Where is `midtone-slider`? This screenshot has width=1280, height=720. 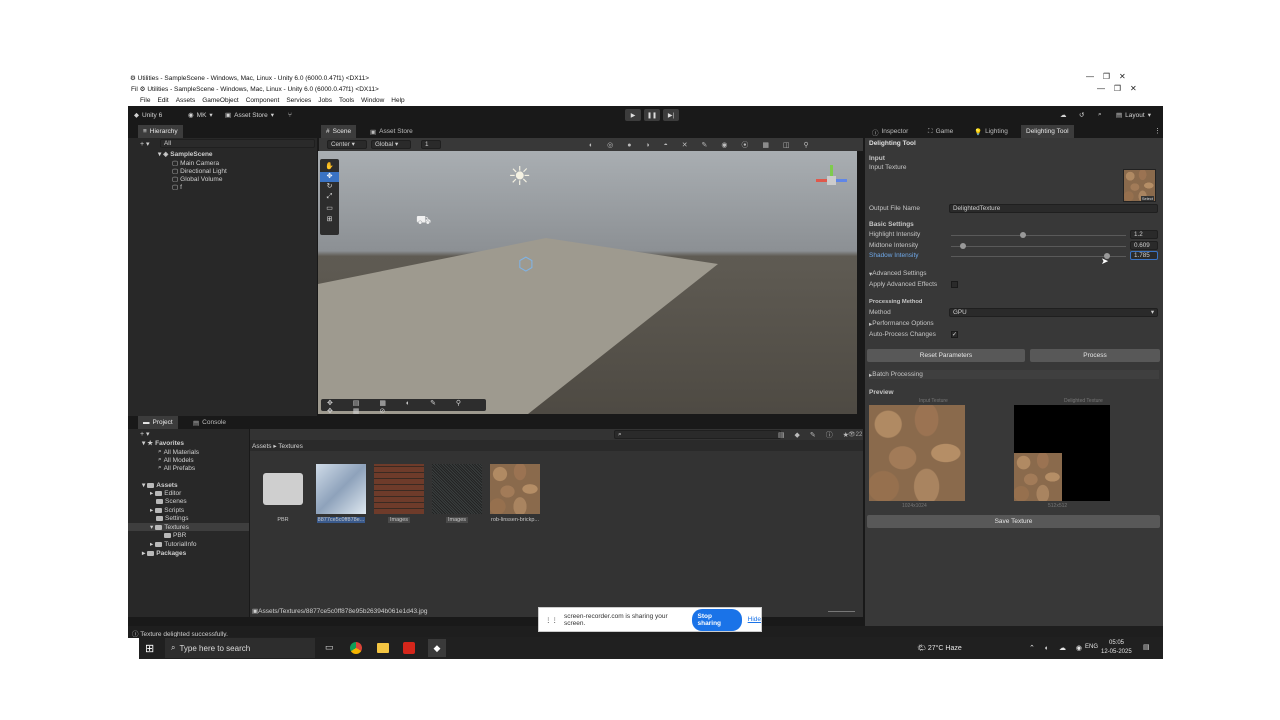 midtone-slider is located at coordinates (1038, 246).